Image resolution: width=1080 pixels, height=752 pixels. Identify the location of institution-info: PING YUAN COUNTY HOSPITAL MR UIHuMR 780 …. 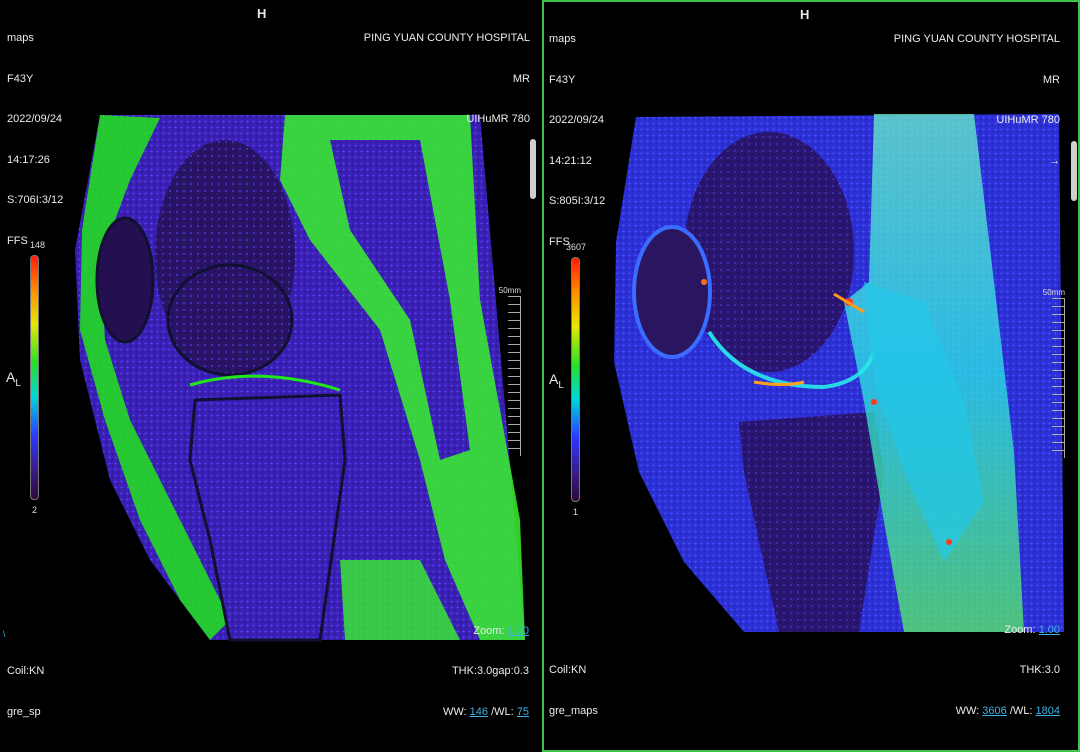
(977, 100).